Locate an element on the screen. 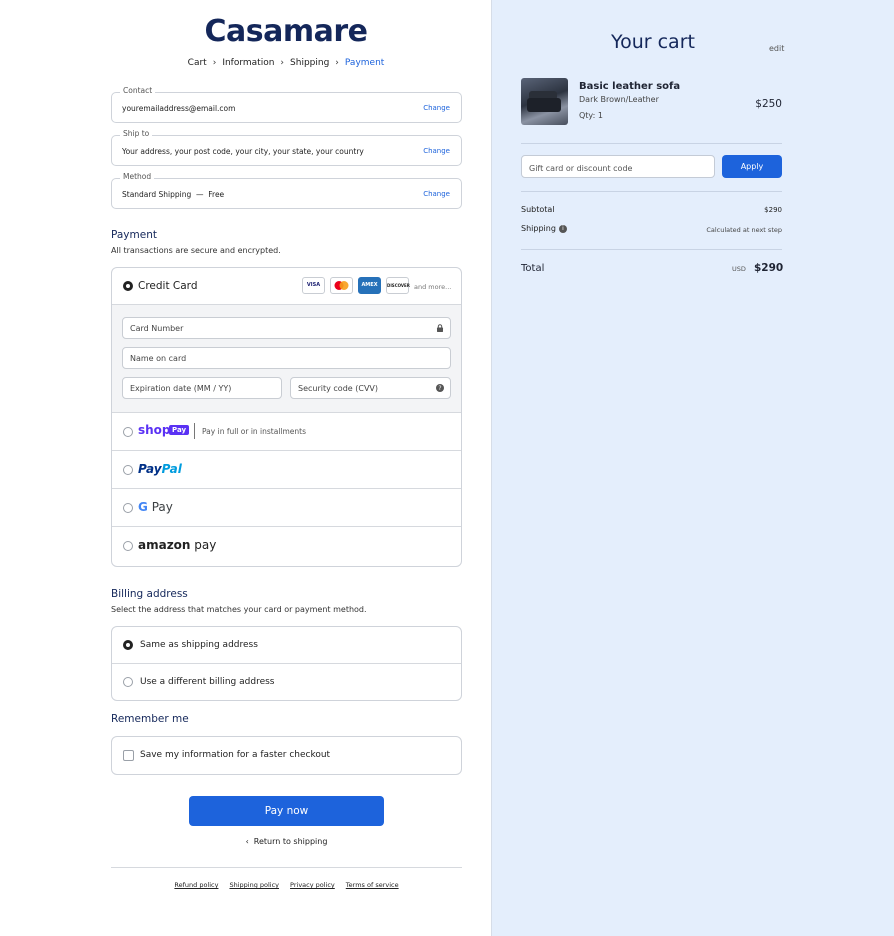 This screenshot has height=936, width=894. ship-to-change-link: Change is located at coordinates (436, 151).